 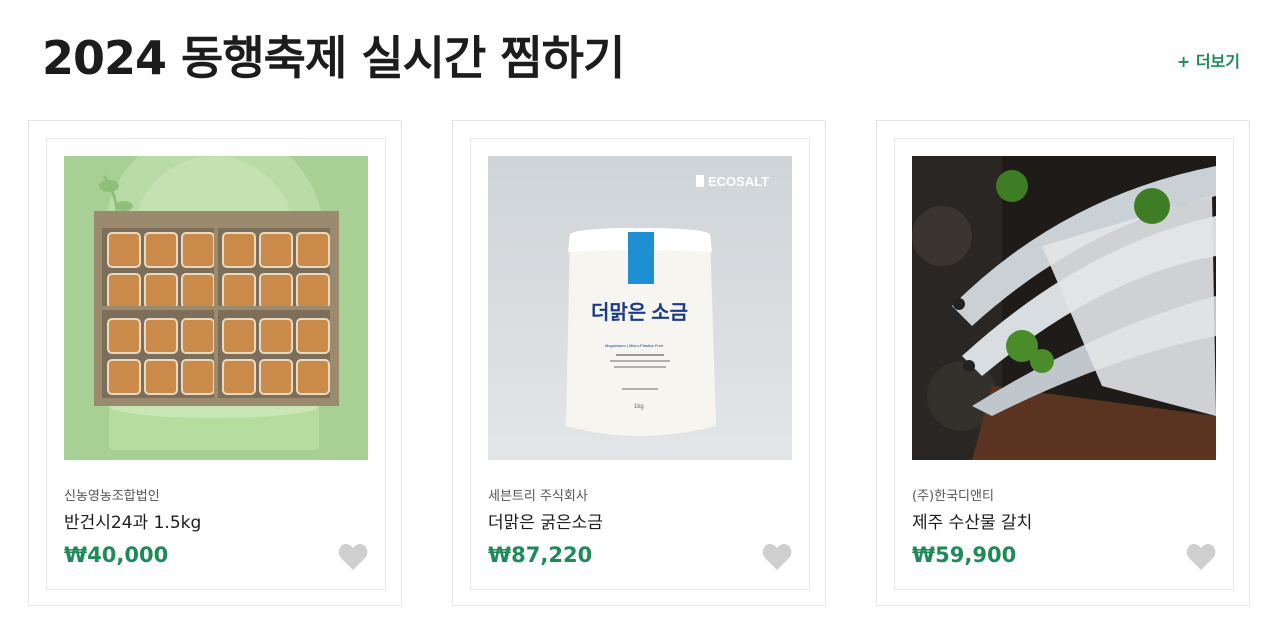 I want to click on product-image-hairtail, so click(x=1064, y=308).